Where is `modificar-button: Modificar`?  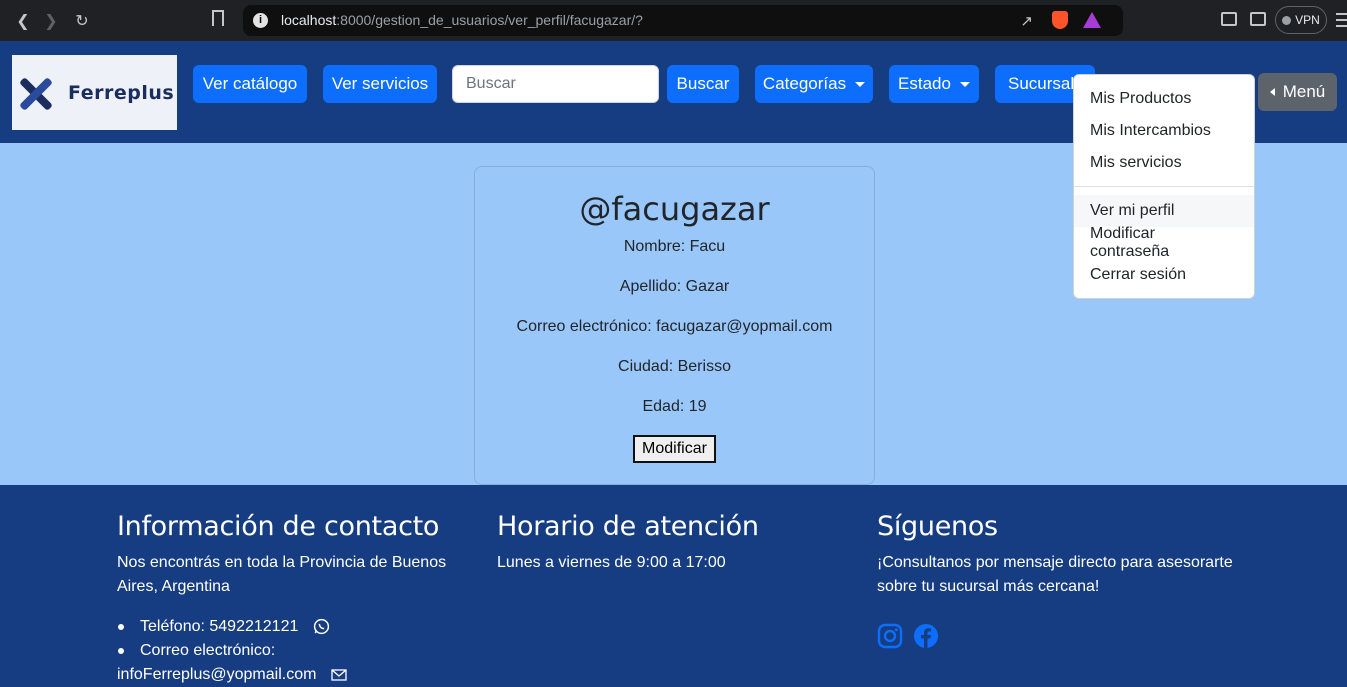
modificar-button: Modificar is located at coordinates (674, 449).